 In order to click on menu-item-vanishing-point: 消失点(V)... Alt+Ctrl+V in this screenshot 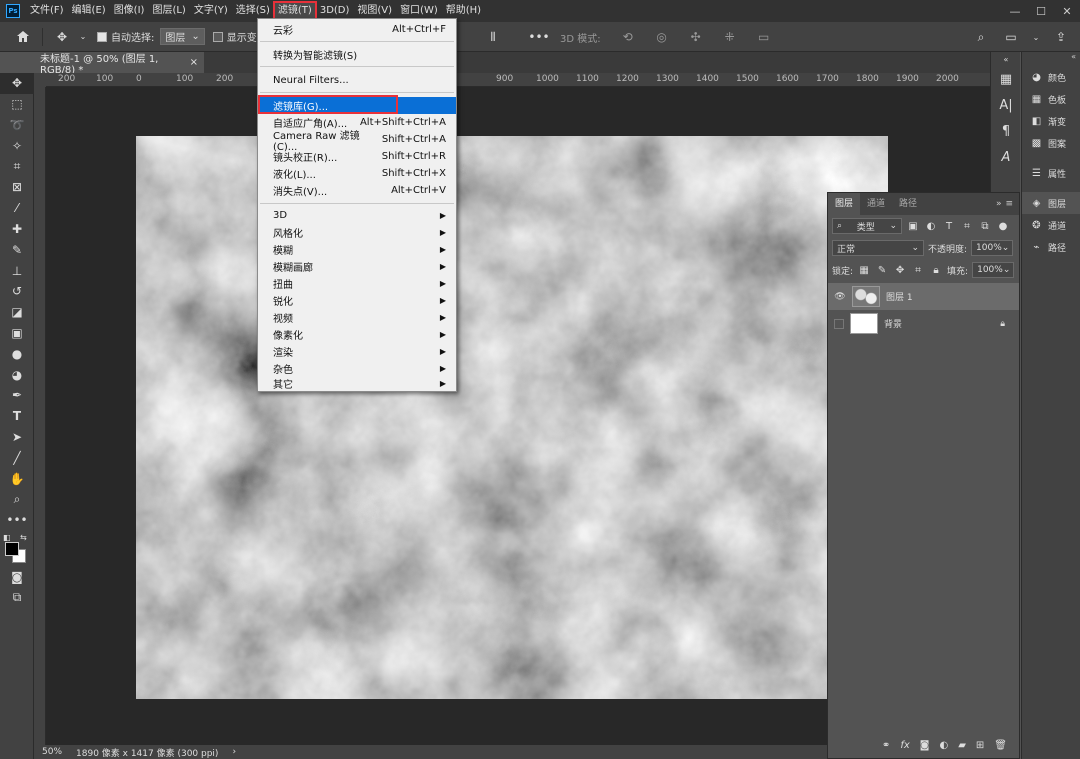, I will do `click(357, 190)`.